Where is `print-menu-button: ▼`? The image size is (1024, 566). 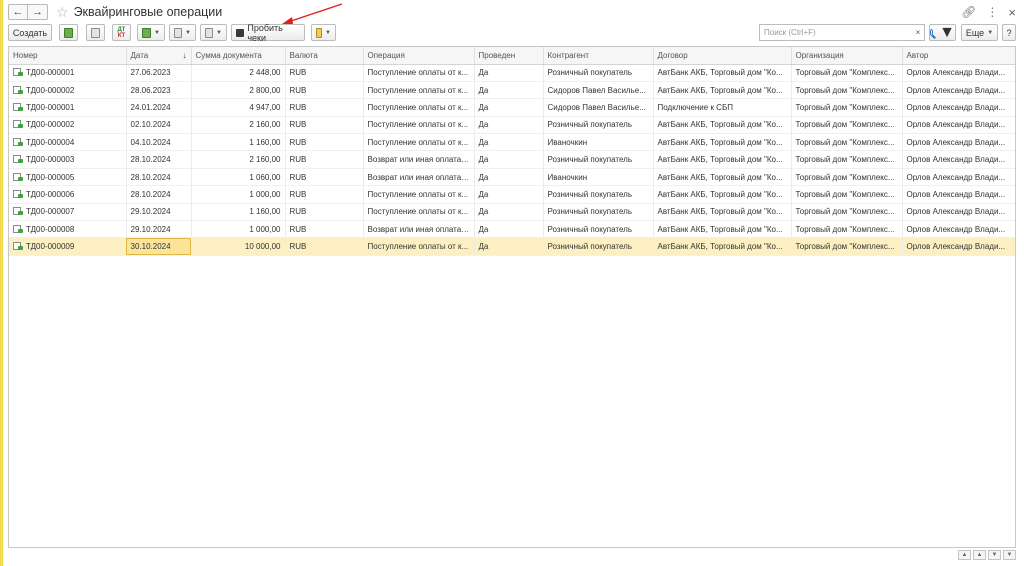 print-menu-button: ▼ is located at coordinates (213, 32).